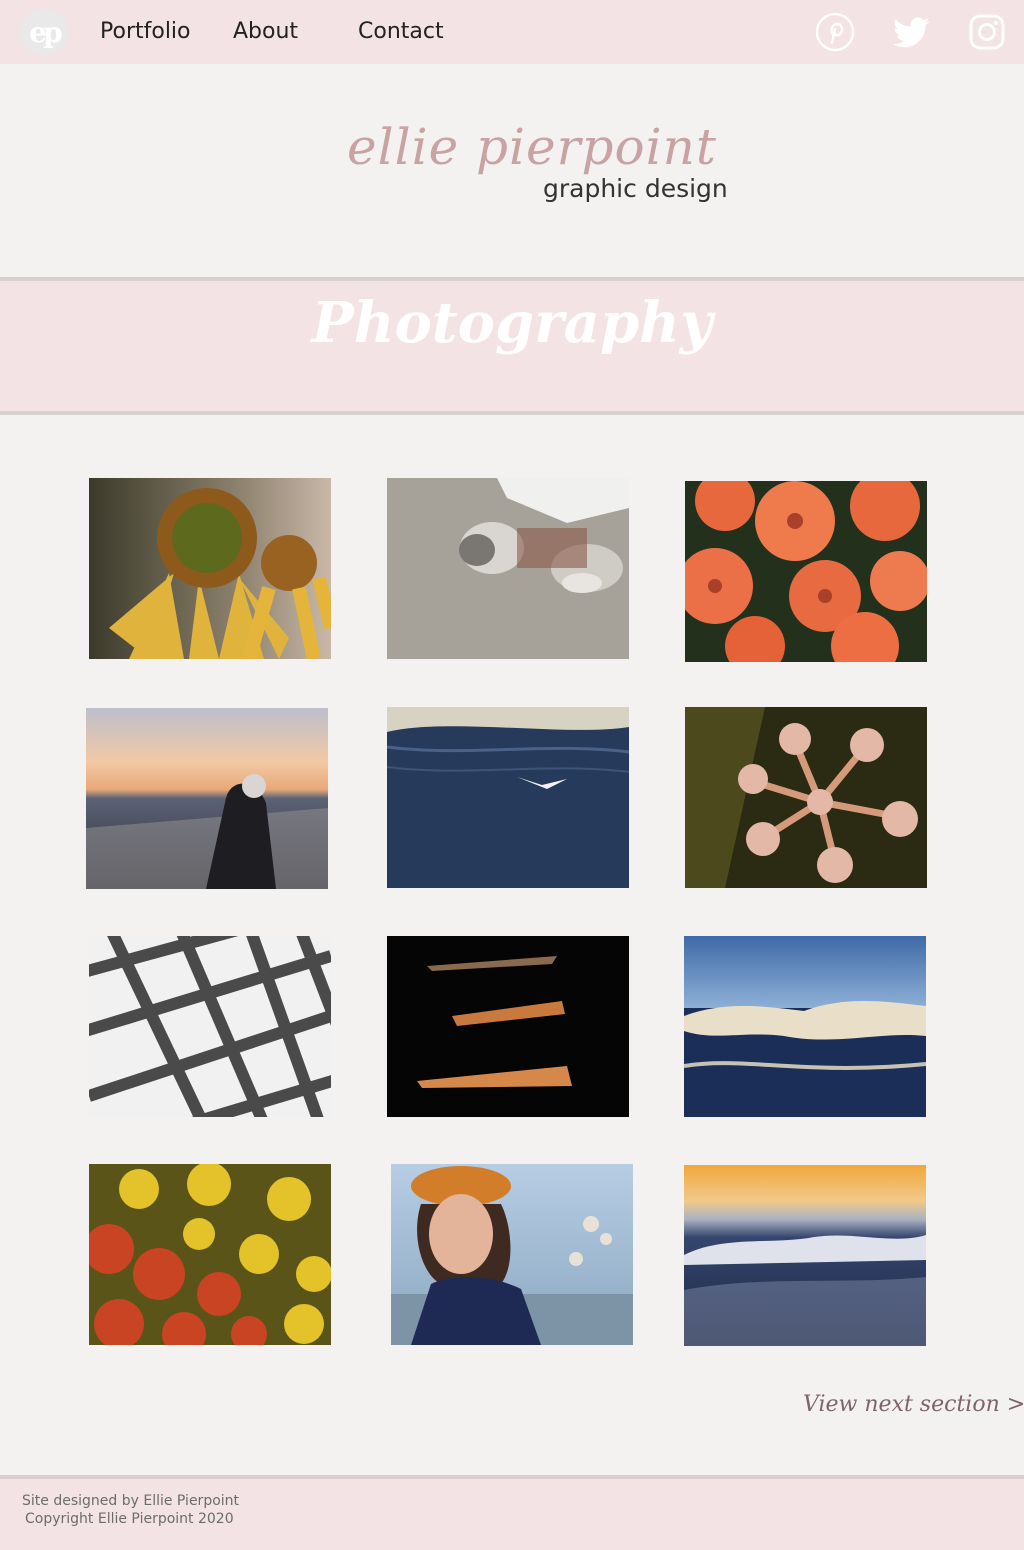 The image size is (1024, 1550). Describe the element at coordinates (508, 797) in the screenshot. I see `photo-seagull-water` at that location.